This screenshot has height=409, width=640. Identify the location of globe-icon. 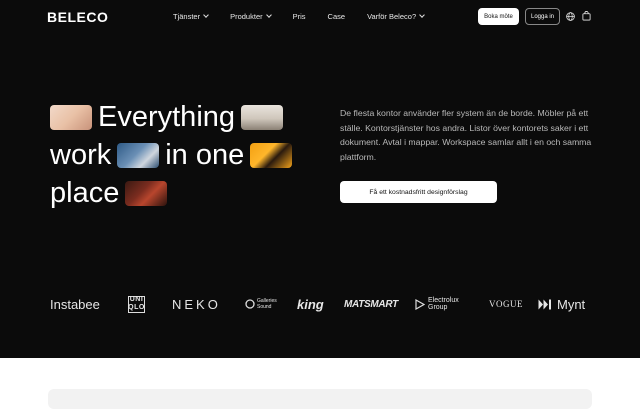
(570, 16).